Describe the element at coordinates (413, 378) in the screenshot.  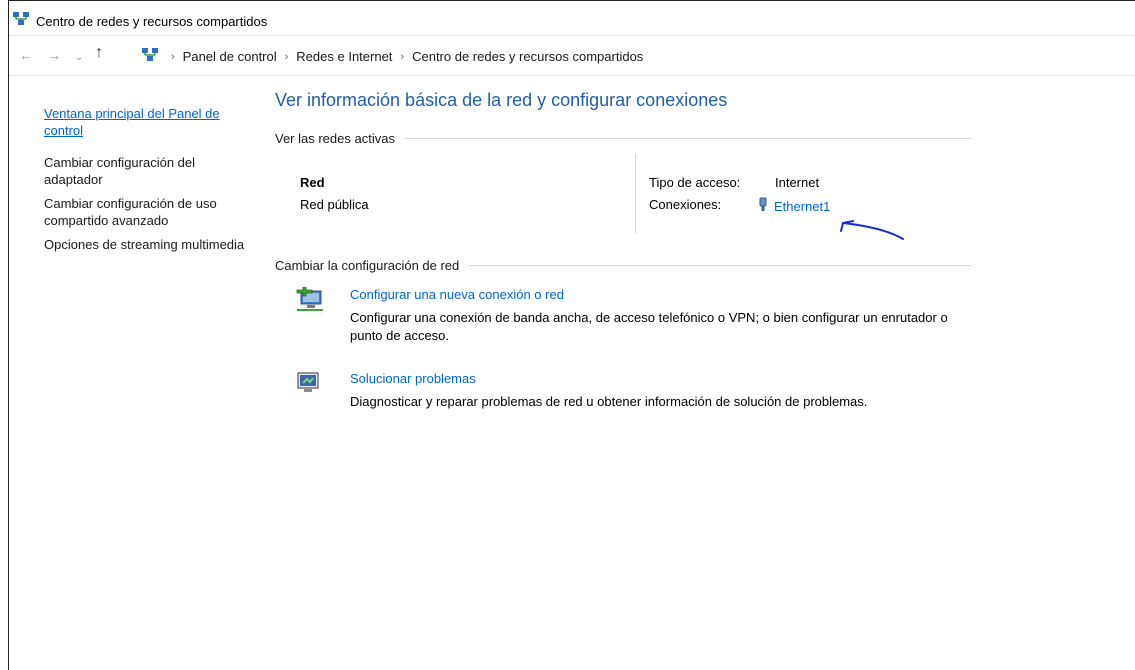
I see `task-troubleshoot-link: Solucionar problemas` at that location.